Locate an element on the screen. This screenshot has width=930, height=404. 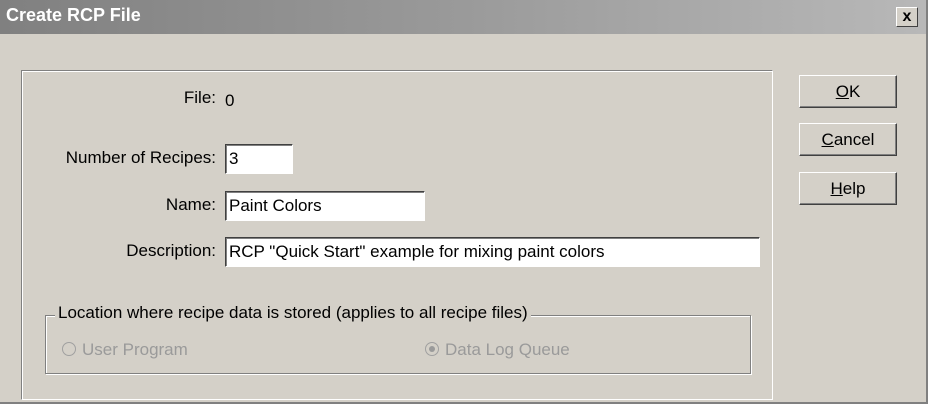
description-label: Description: is located at coordinates (171, 250).